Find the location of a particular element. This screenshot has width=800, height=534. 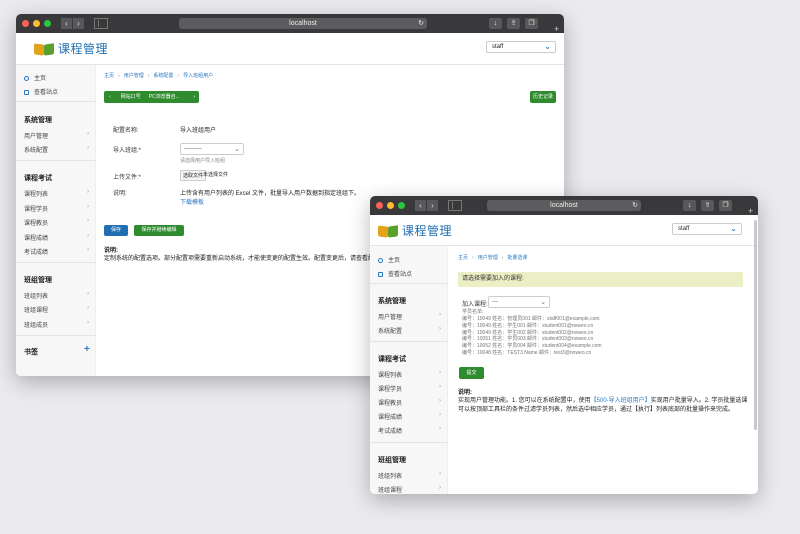

save-button: 保存 is located at coordinates (116, 230).